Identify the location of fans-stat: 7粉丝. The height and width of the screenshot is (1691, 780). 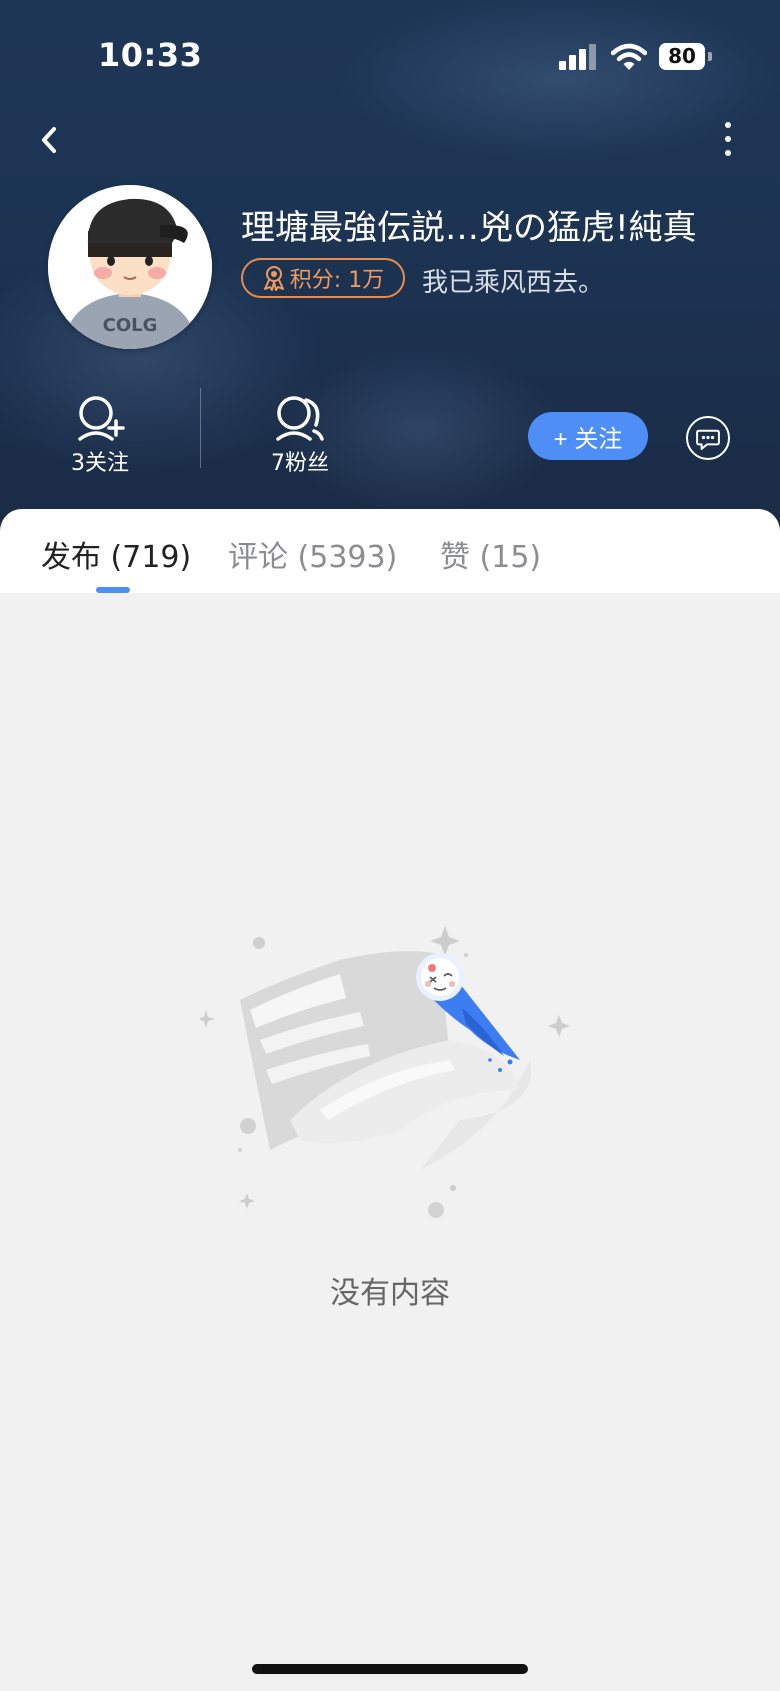
(300, 435).